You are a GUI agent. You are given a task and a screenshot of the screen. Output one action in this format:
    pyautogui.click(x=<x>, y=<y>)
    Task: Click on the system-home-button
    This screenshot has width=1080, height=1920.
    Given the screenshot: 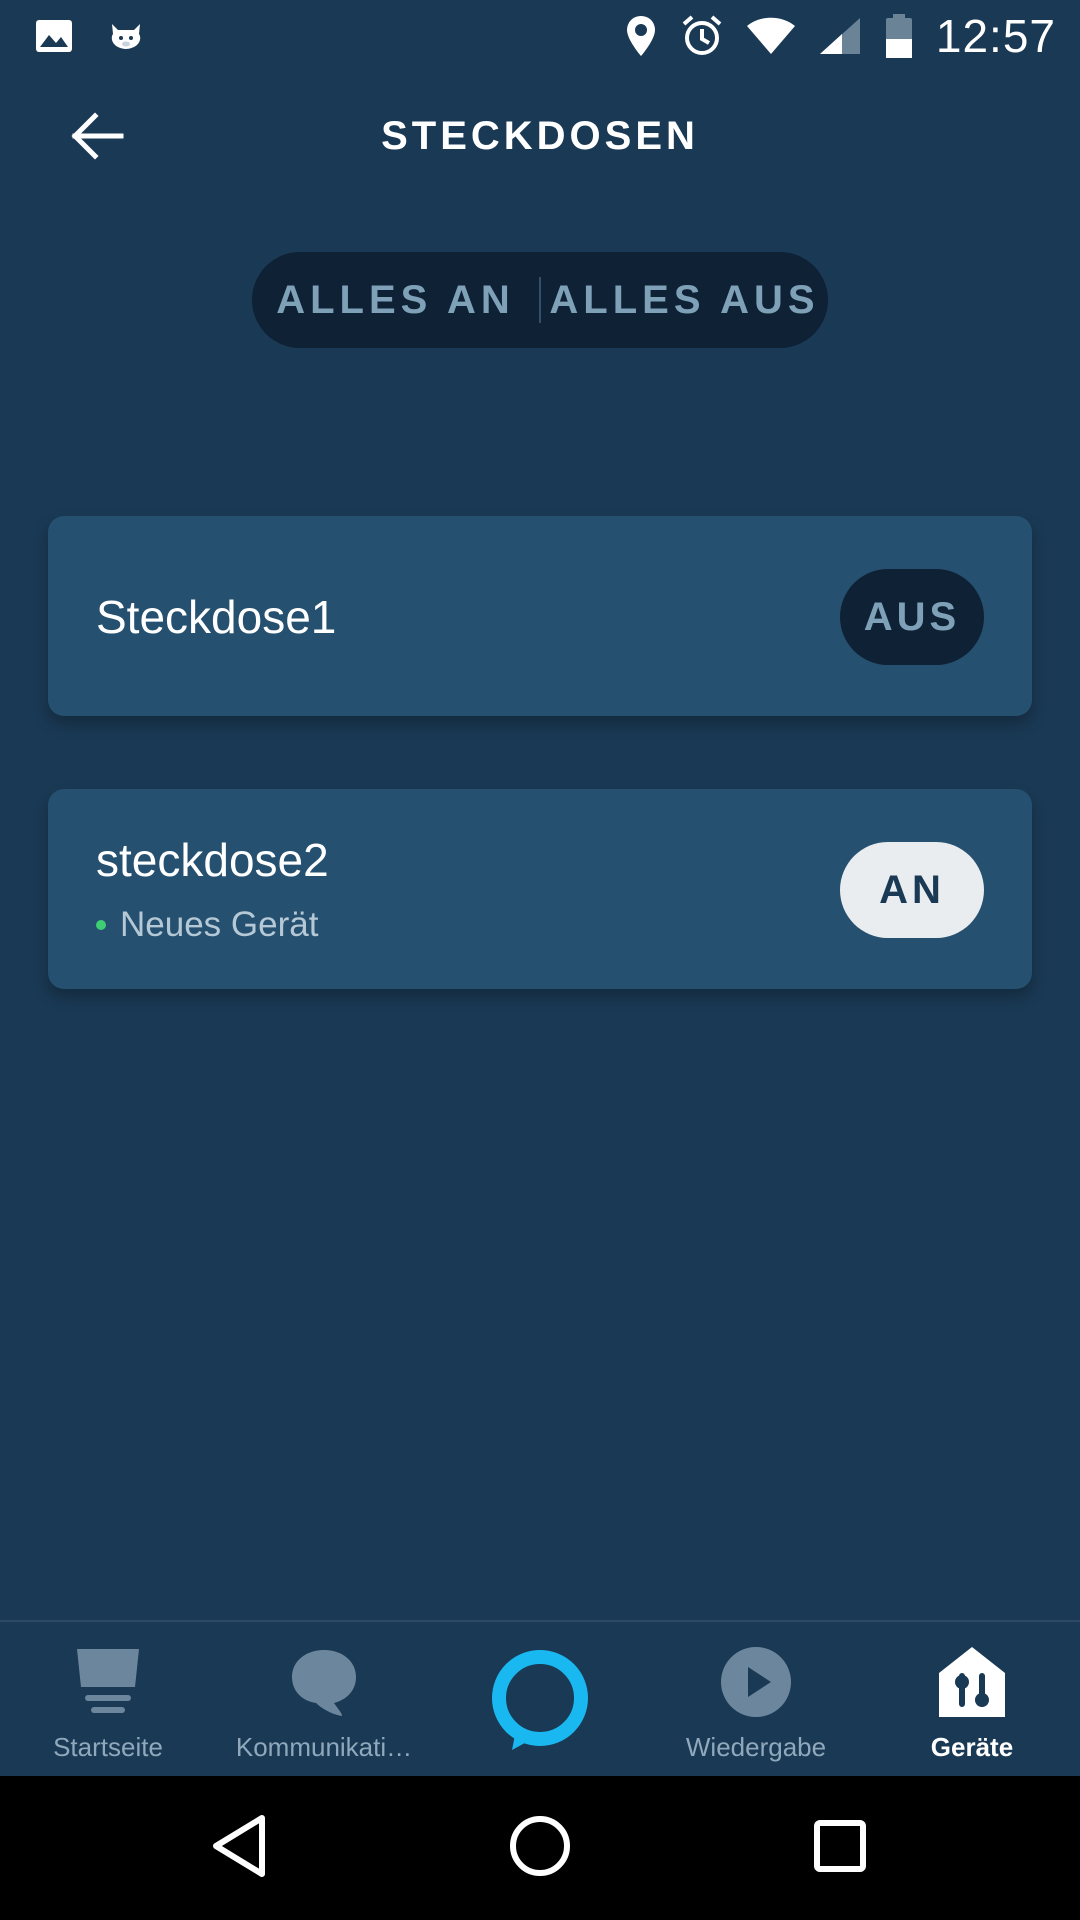 What is the action you would take?
    pyautogui.click(x=540, y=1848)
    